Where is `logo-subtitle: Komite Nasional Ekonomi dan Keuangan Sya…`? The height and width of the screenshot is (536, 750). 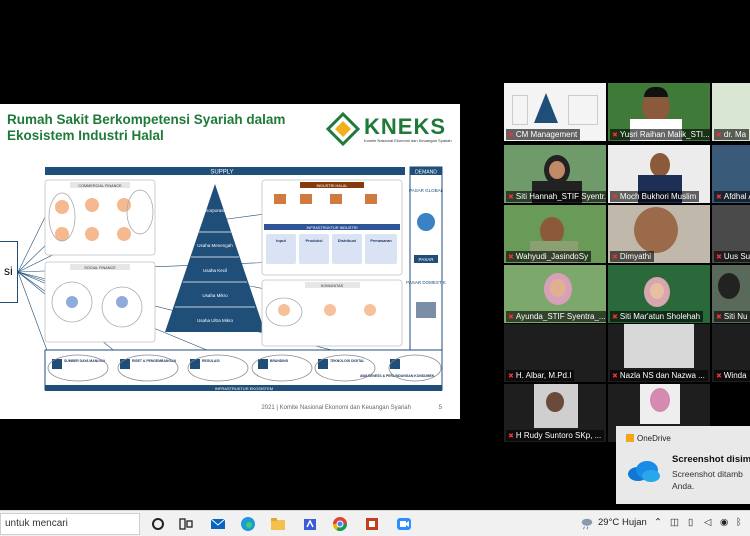 logo-subtitle: Komite Nasional Ekonomi dan Keuangan Sya… is located at coordinates (408, 140).